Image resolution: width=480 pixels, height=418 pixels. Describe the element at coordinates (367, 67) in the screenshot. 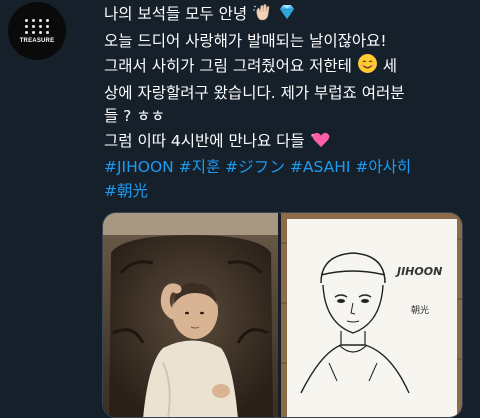

I see `smiling-face-icon` at that location.